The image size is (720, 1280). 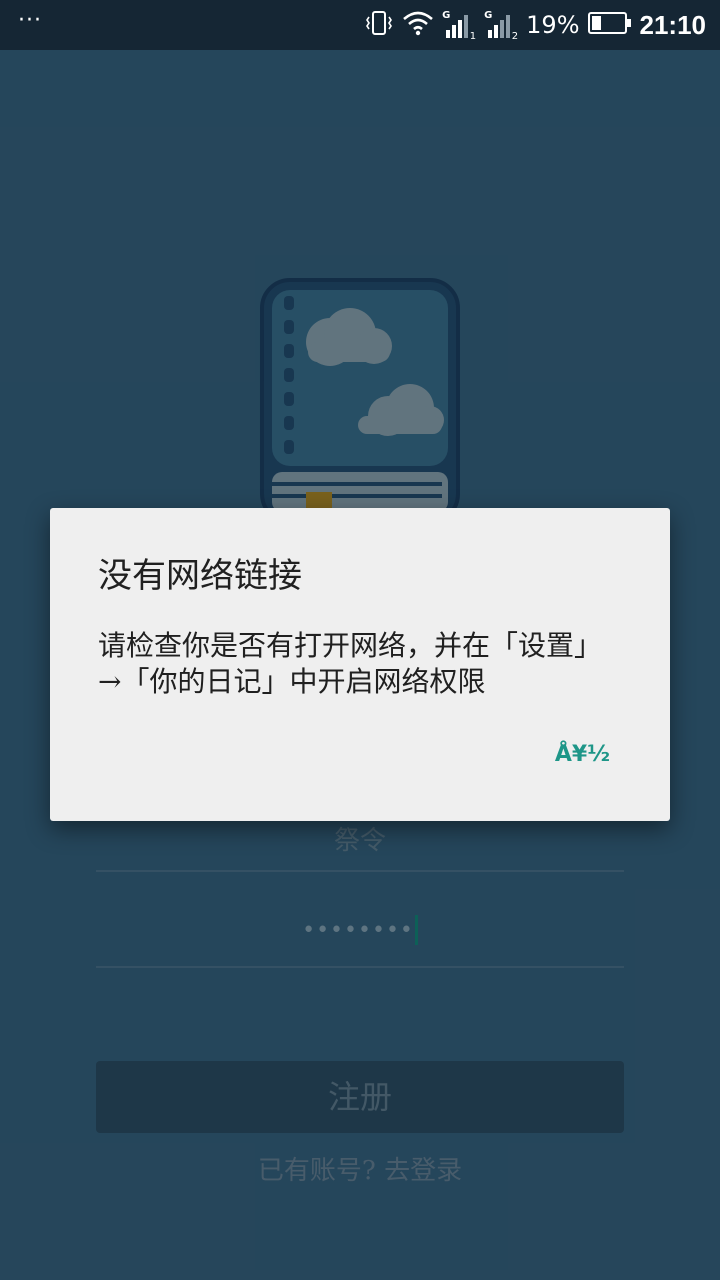 What do you see at coordinates (582, 754) in the screenshot?
I see `dialog-ok-button: Å¥½` at bounding box center [582, 754].